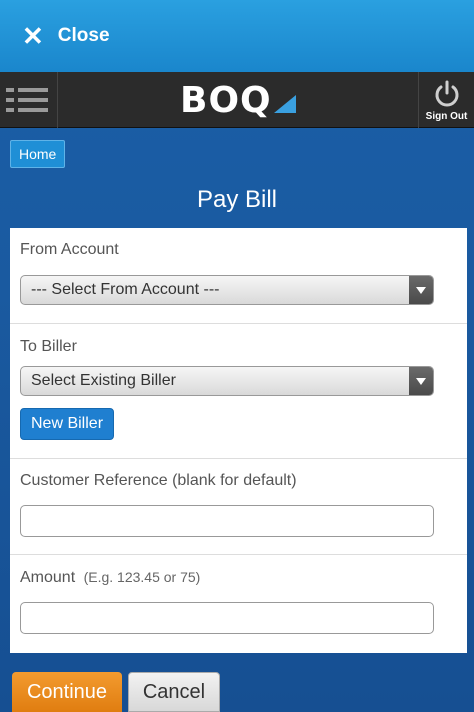  Describe the element at coordinates (125, 289) in the screenshot. I see `from-account-value: --- Select From Account ---` at that location.